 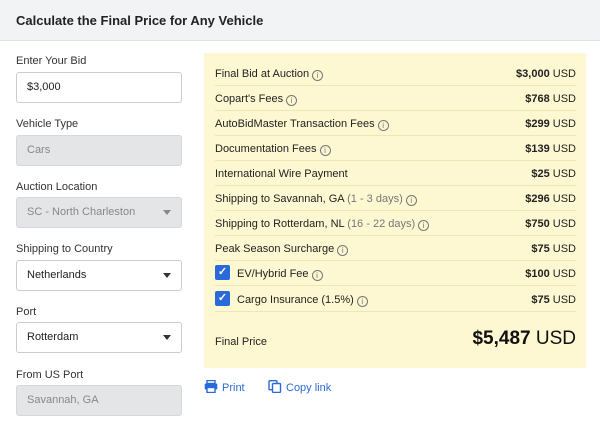 What do you see at coordinates (395, 273) in the screenshot?
I see `summary-row-ev-fee: ✓ EV/Hybrid Fee i $100 USD` at bounding box center [395, 273].